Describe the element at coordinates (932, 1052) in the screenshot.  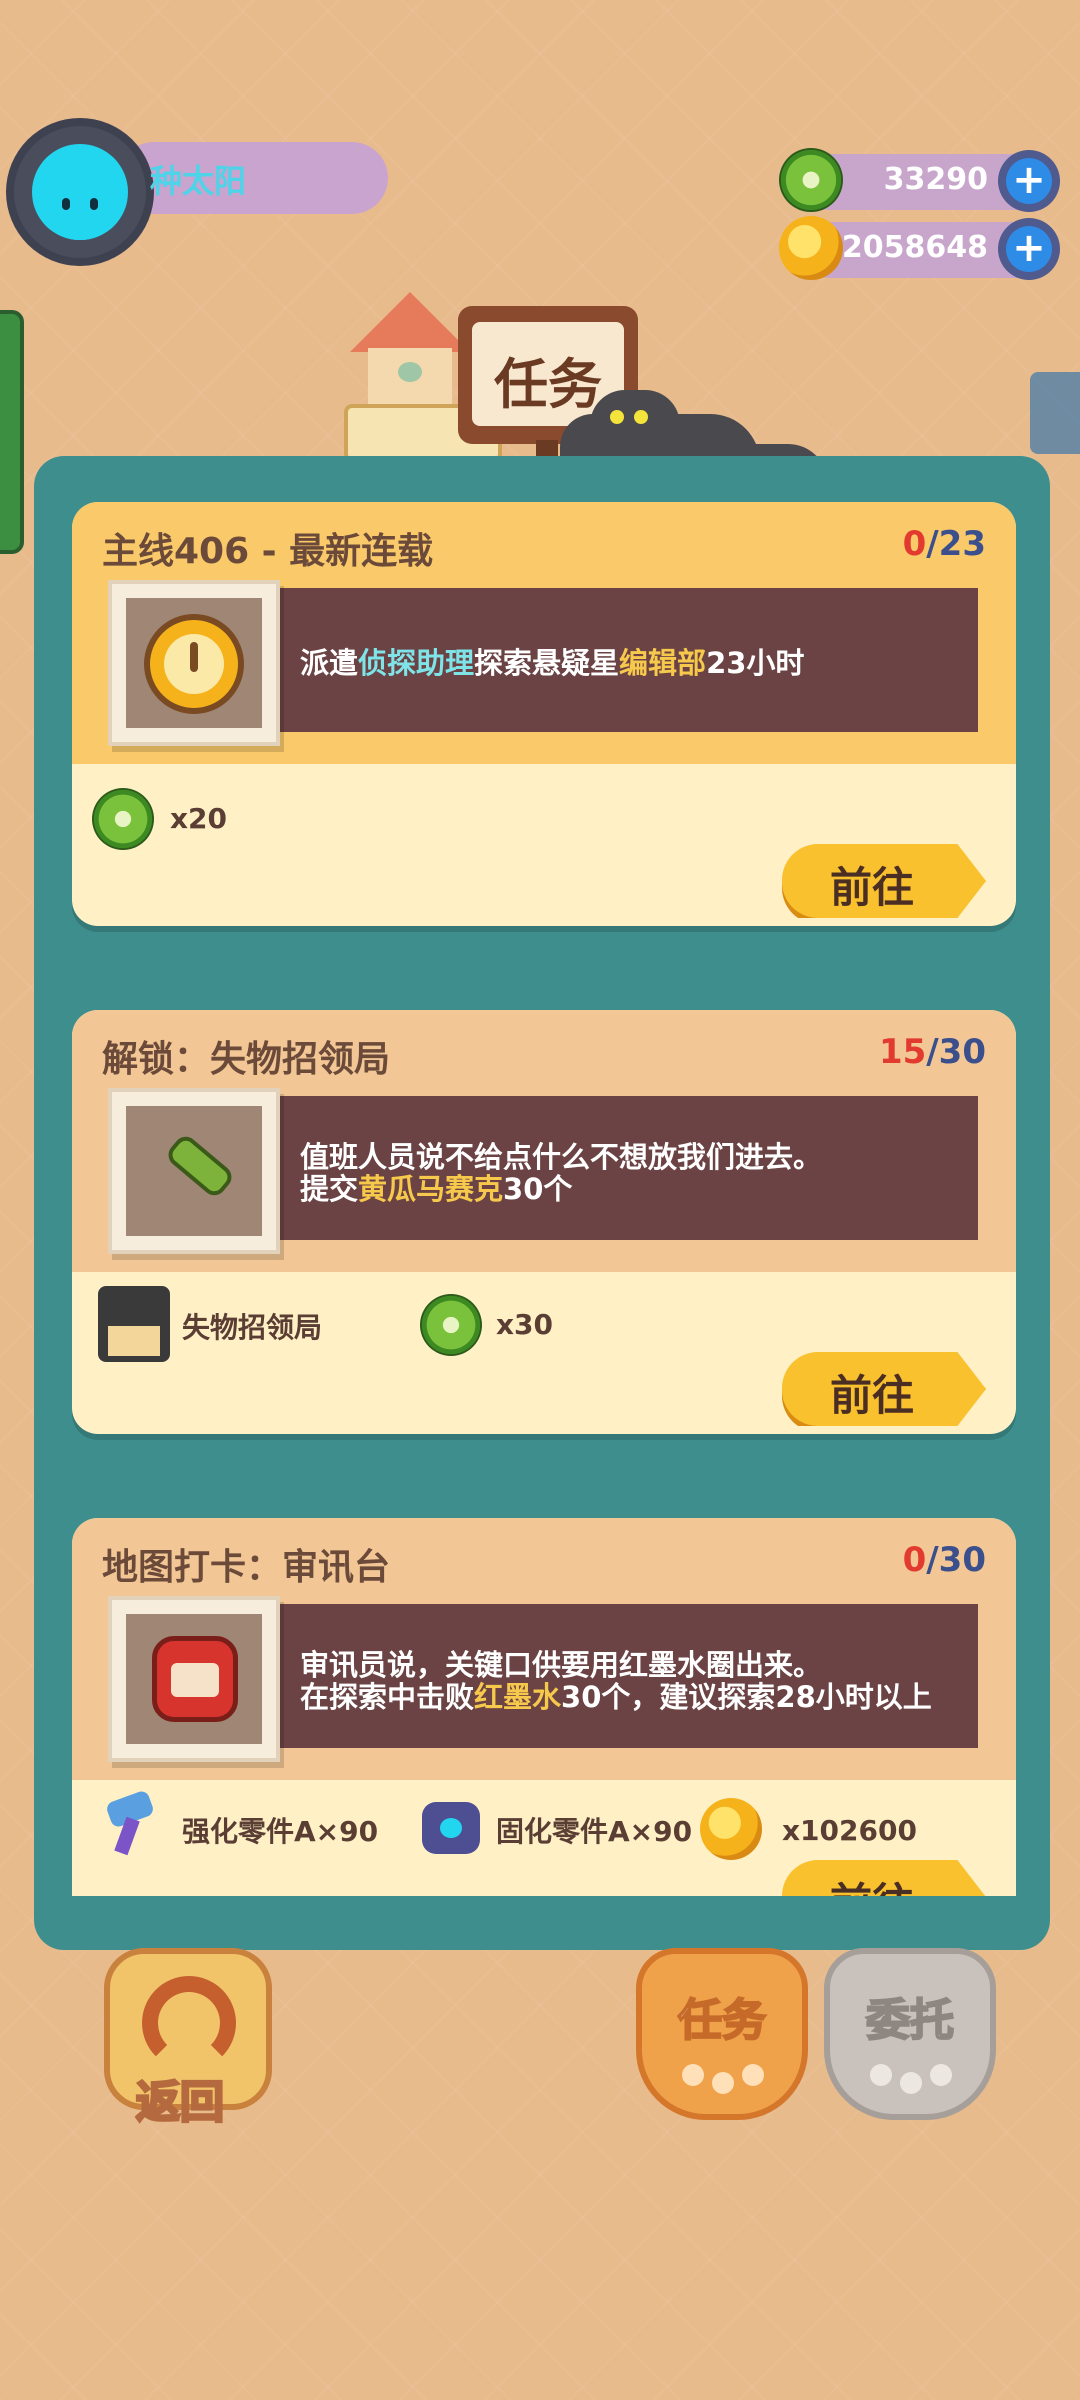
I see `task-progress: 15/30` at that location.